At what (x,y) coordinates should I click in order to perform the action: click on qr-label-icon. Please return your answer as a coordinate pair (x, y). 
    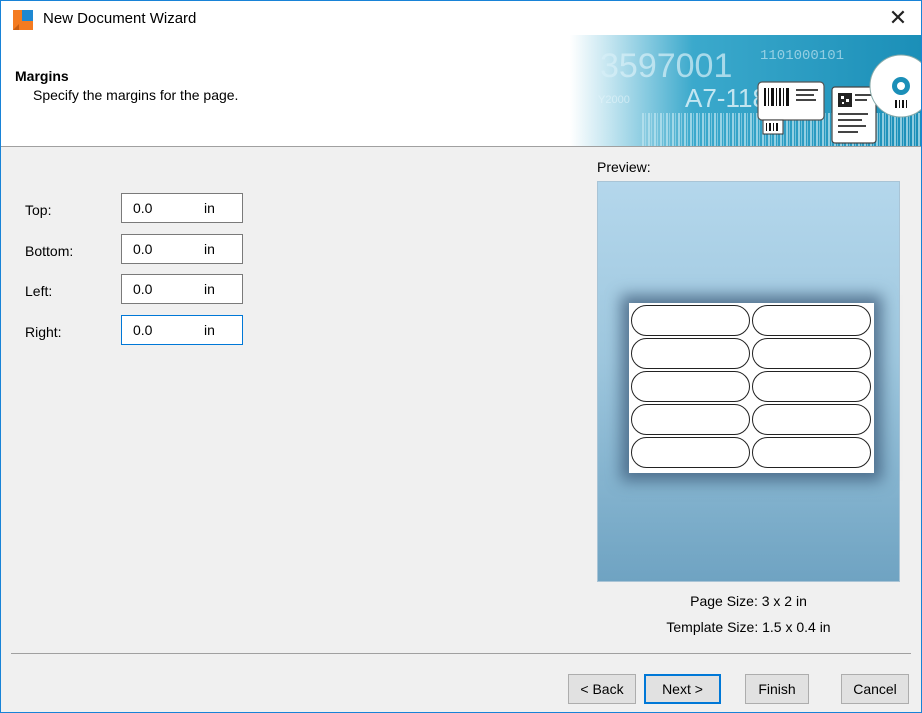
    Looking at the image, I should click on (854, 115).